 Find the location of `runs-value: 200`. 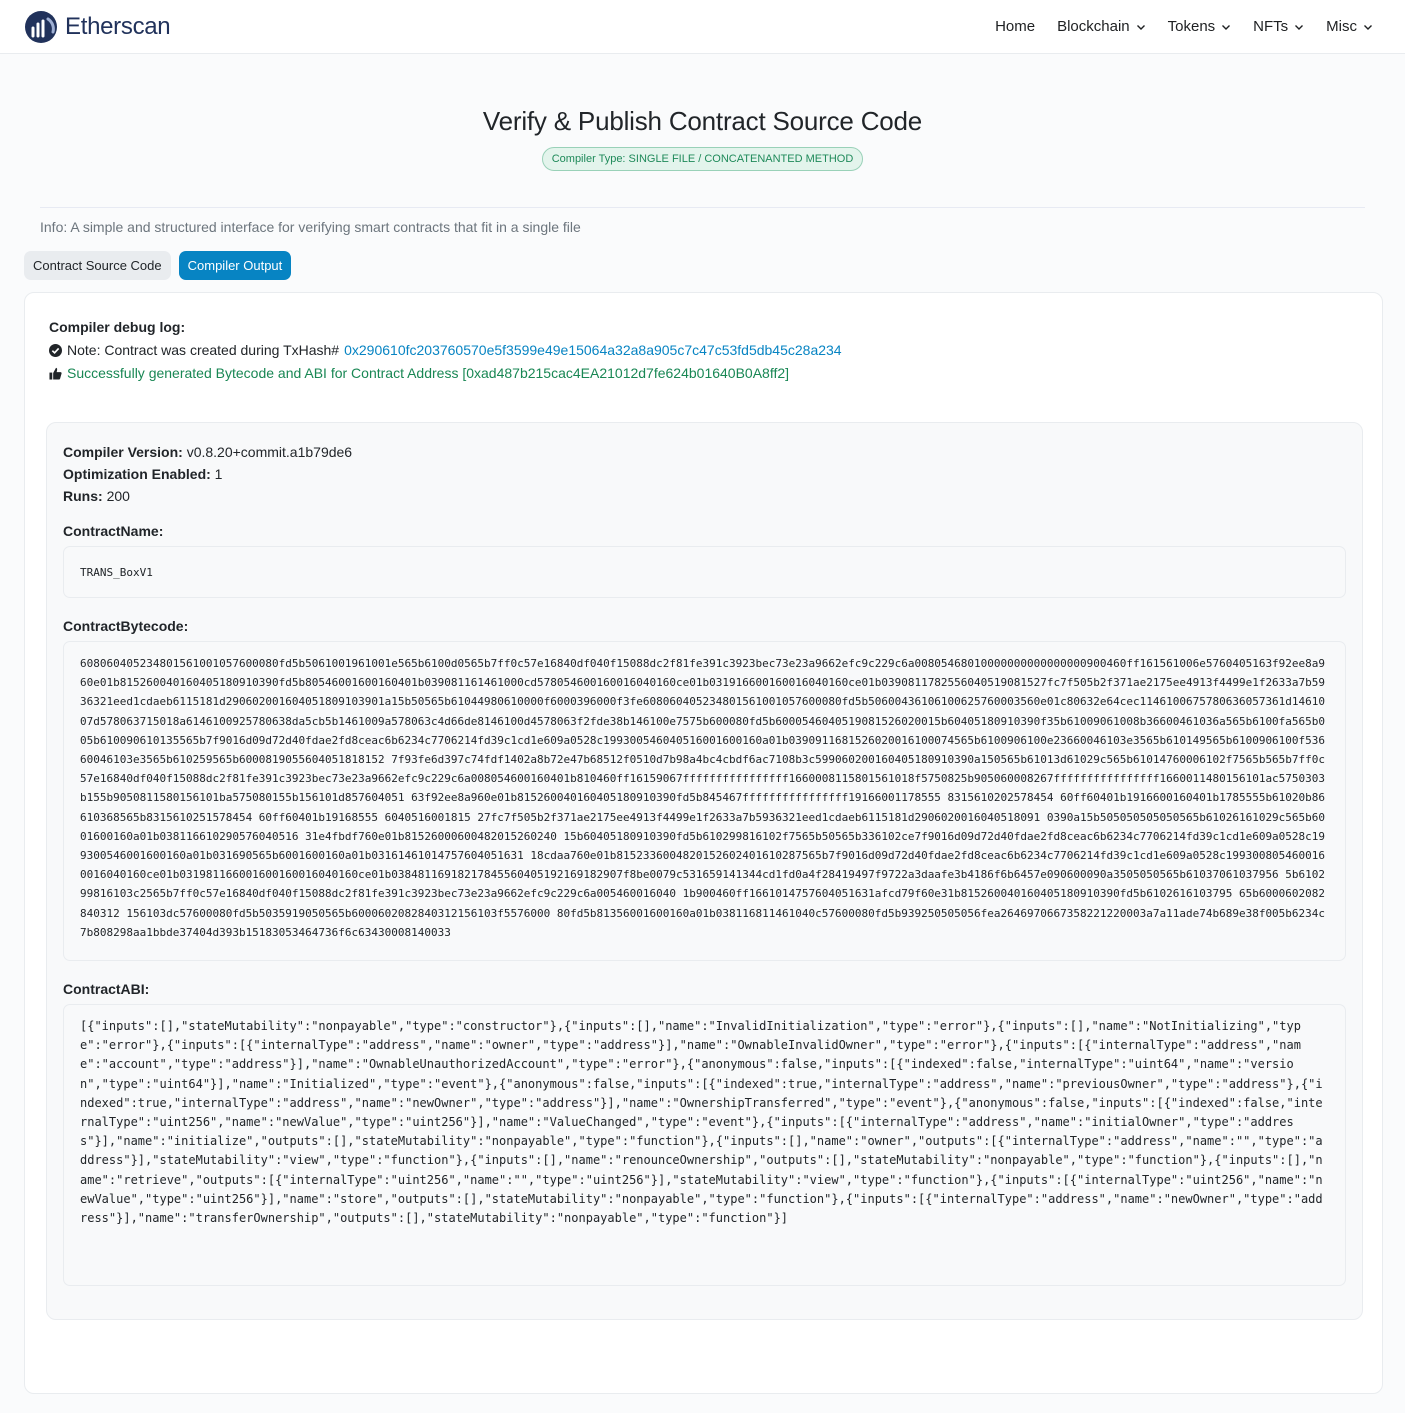

runs-value: 200 is located at coordinates (118, 496).